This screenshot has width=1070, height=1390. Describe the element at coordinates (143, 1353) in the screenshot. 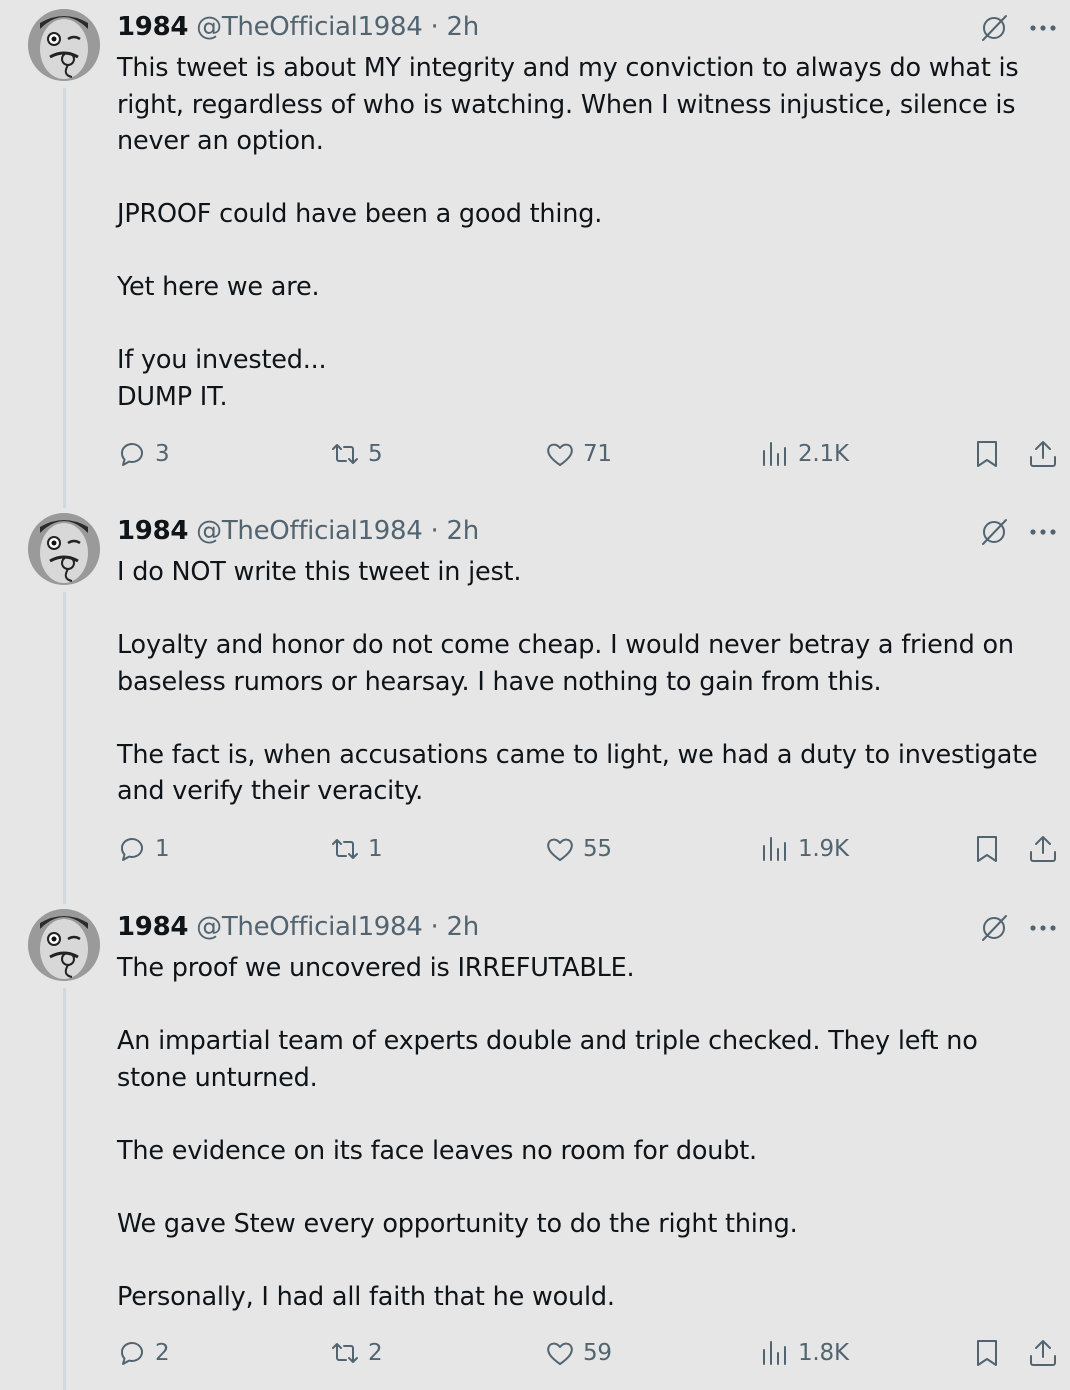

I see `reply-button: 2` at that location.